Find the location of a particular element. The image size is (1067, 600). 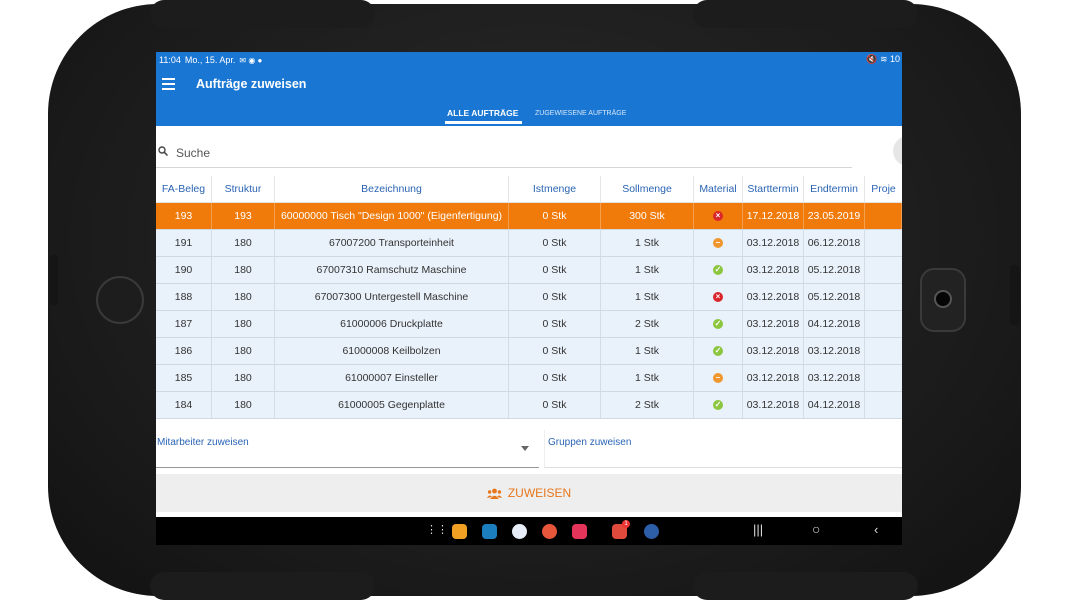

case-bumper-top-left is located at coordinates (262, 14).